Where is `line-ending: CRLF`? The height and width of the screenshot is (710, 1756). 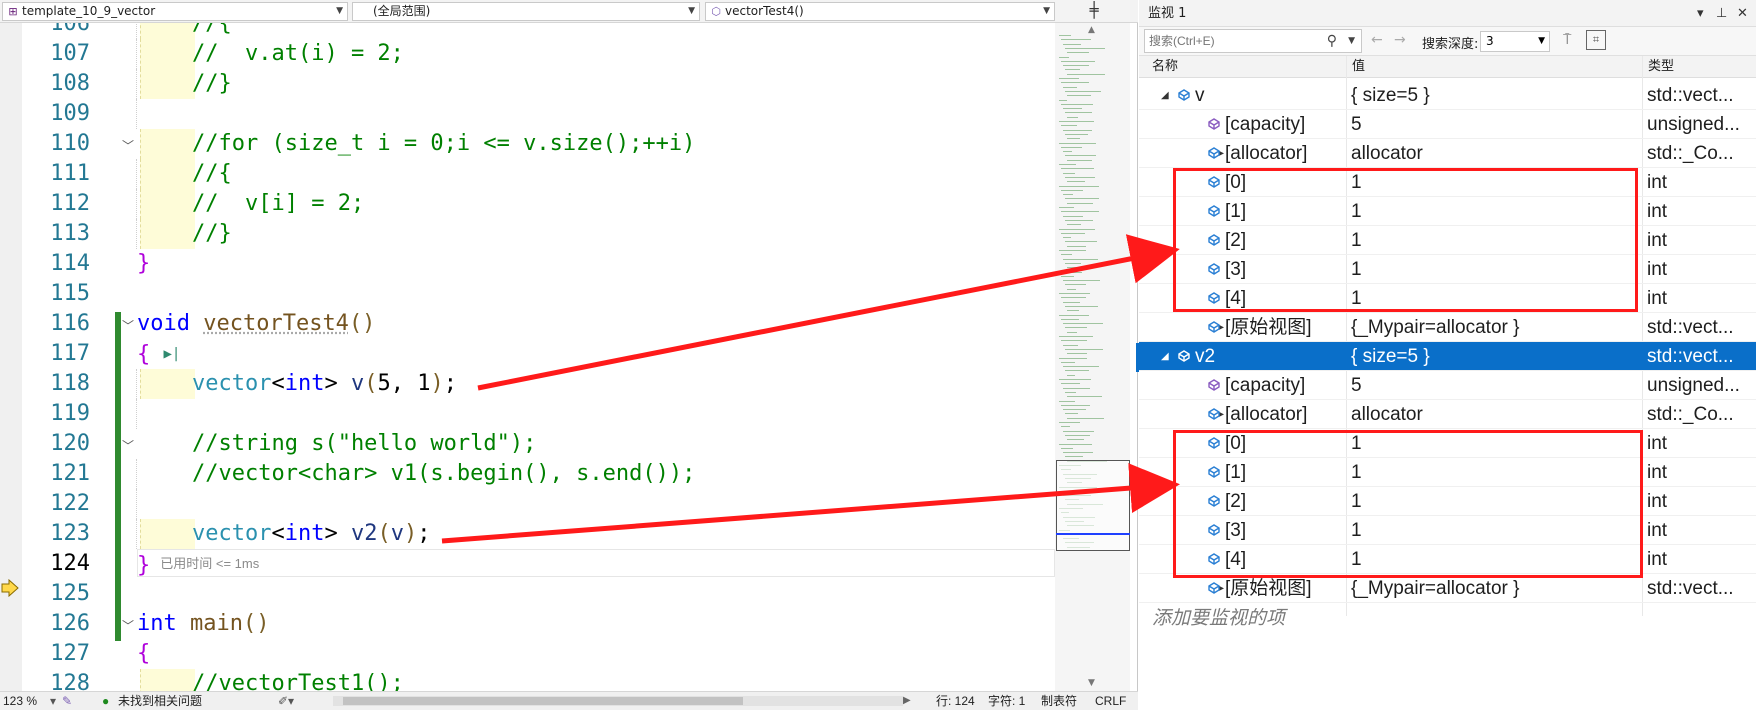
line-ending: CRLF is located at coordinates (1110, 701).